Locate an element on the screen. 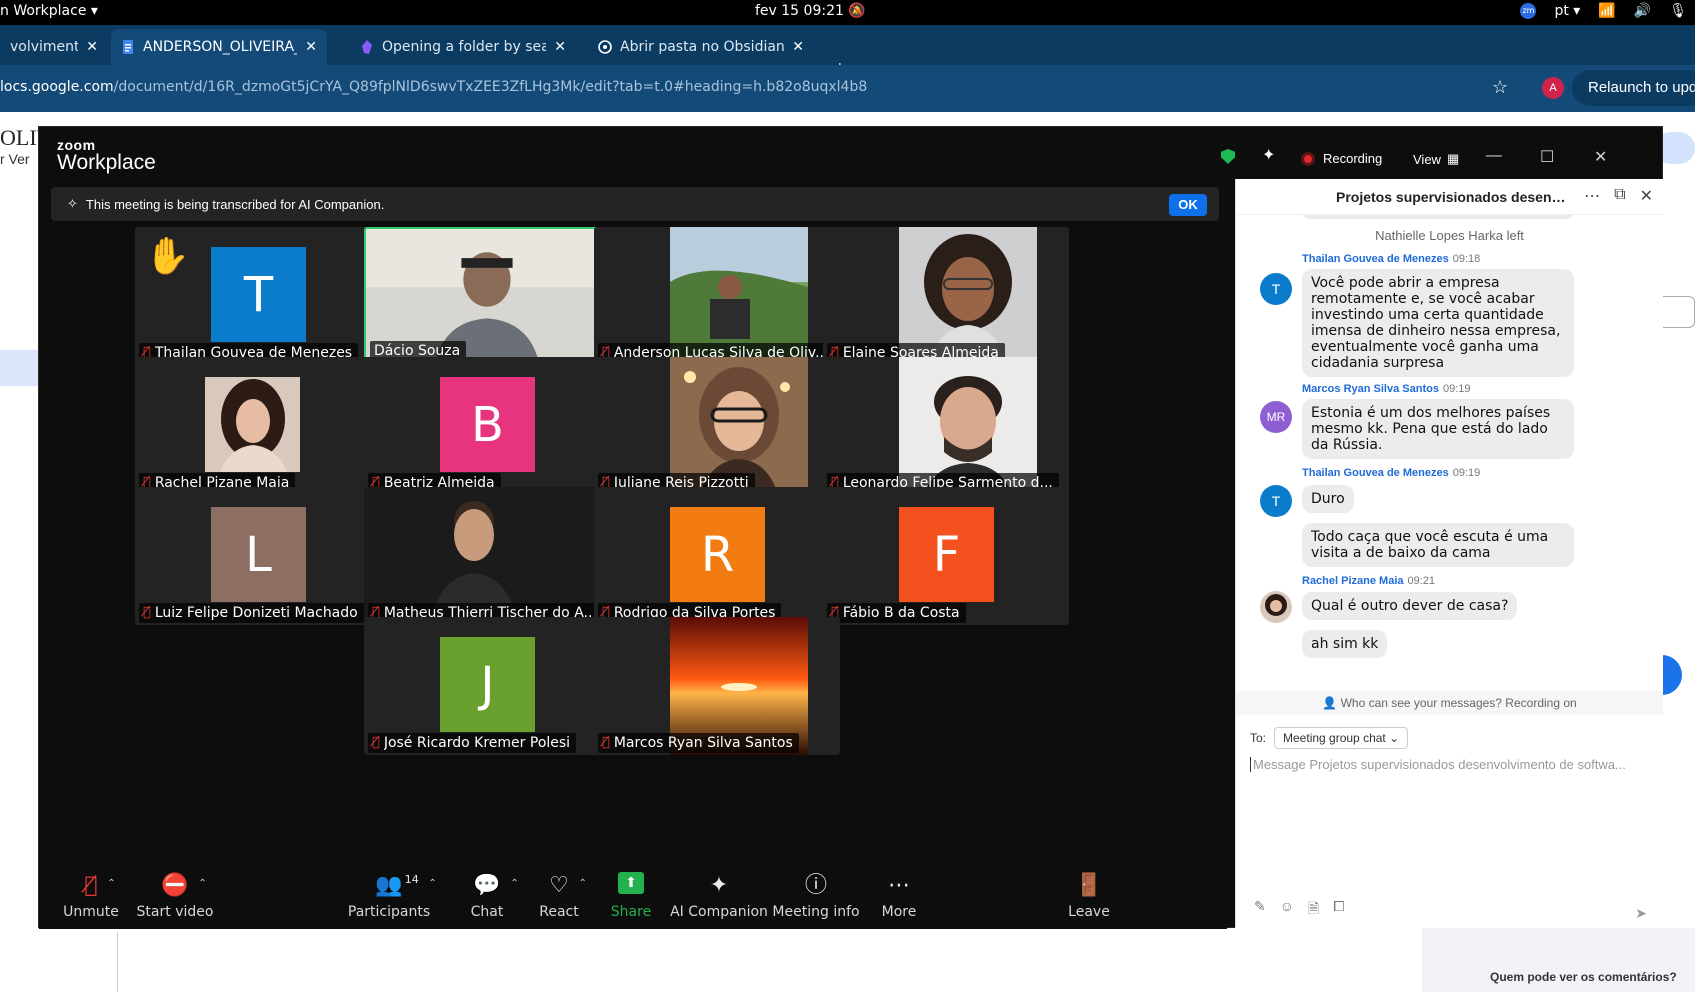  language-indicator: pt ▾ is located at coordinates (1567, 11).